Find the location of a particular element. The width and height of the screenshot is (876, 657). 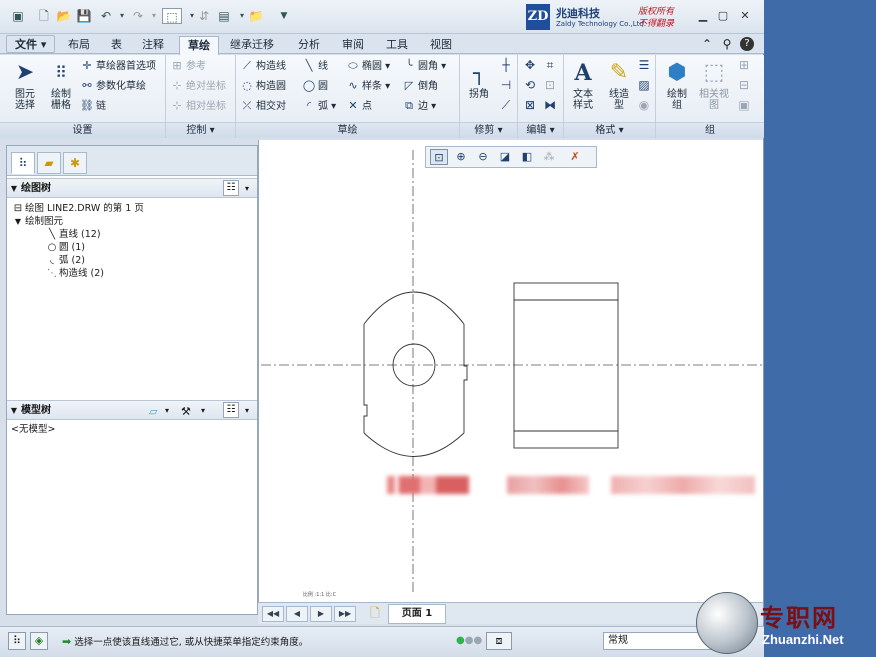

tree-folder: ▼ 绘制图元 is located at coordinates (37, 221).